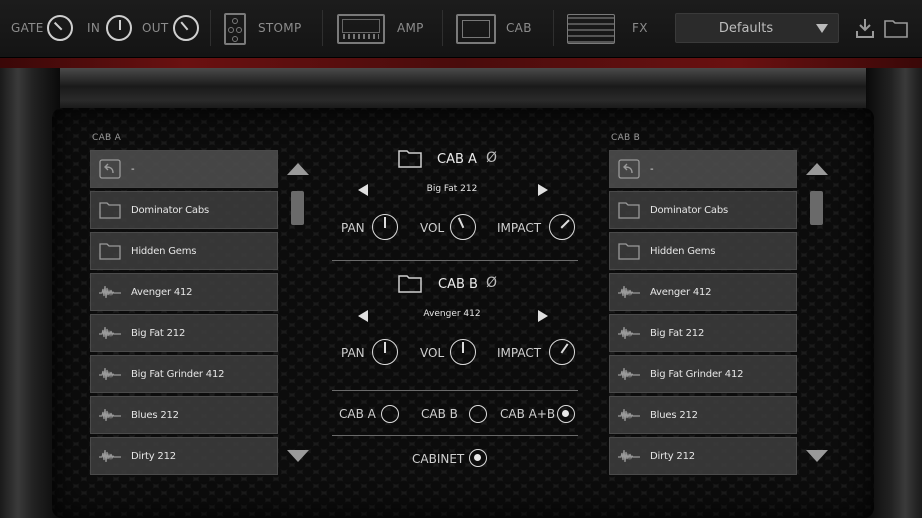 The height and width of the screenshot is (518, 922). I want to click on cab-b-prev-icon, so click(363, 316).